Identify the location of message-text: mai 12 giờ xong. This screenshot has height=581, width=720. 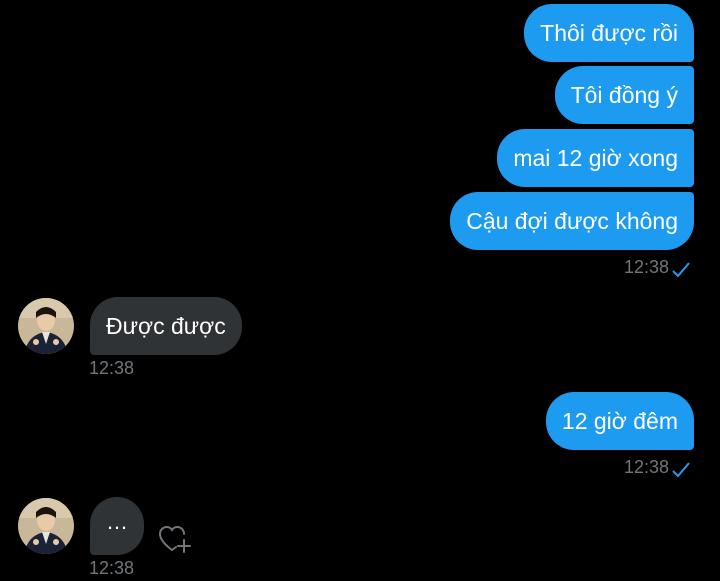
(595, 158).